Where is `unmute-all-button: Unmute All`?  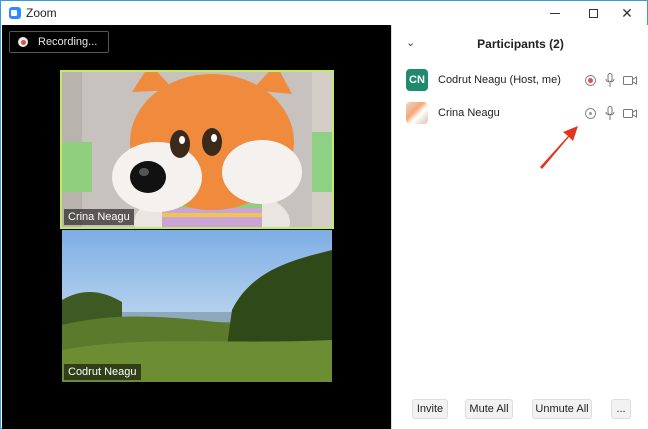 unmute-all-button: Unmute All is located at coordinates (562, 409).